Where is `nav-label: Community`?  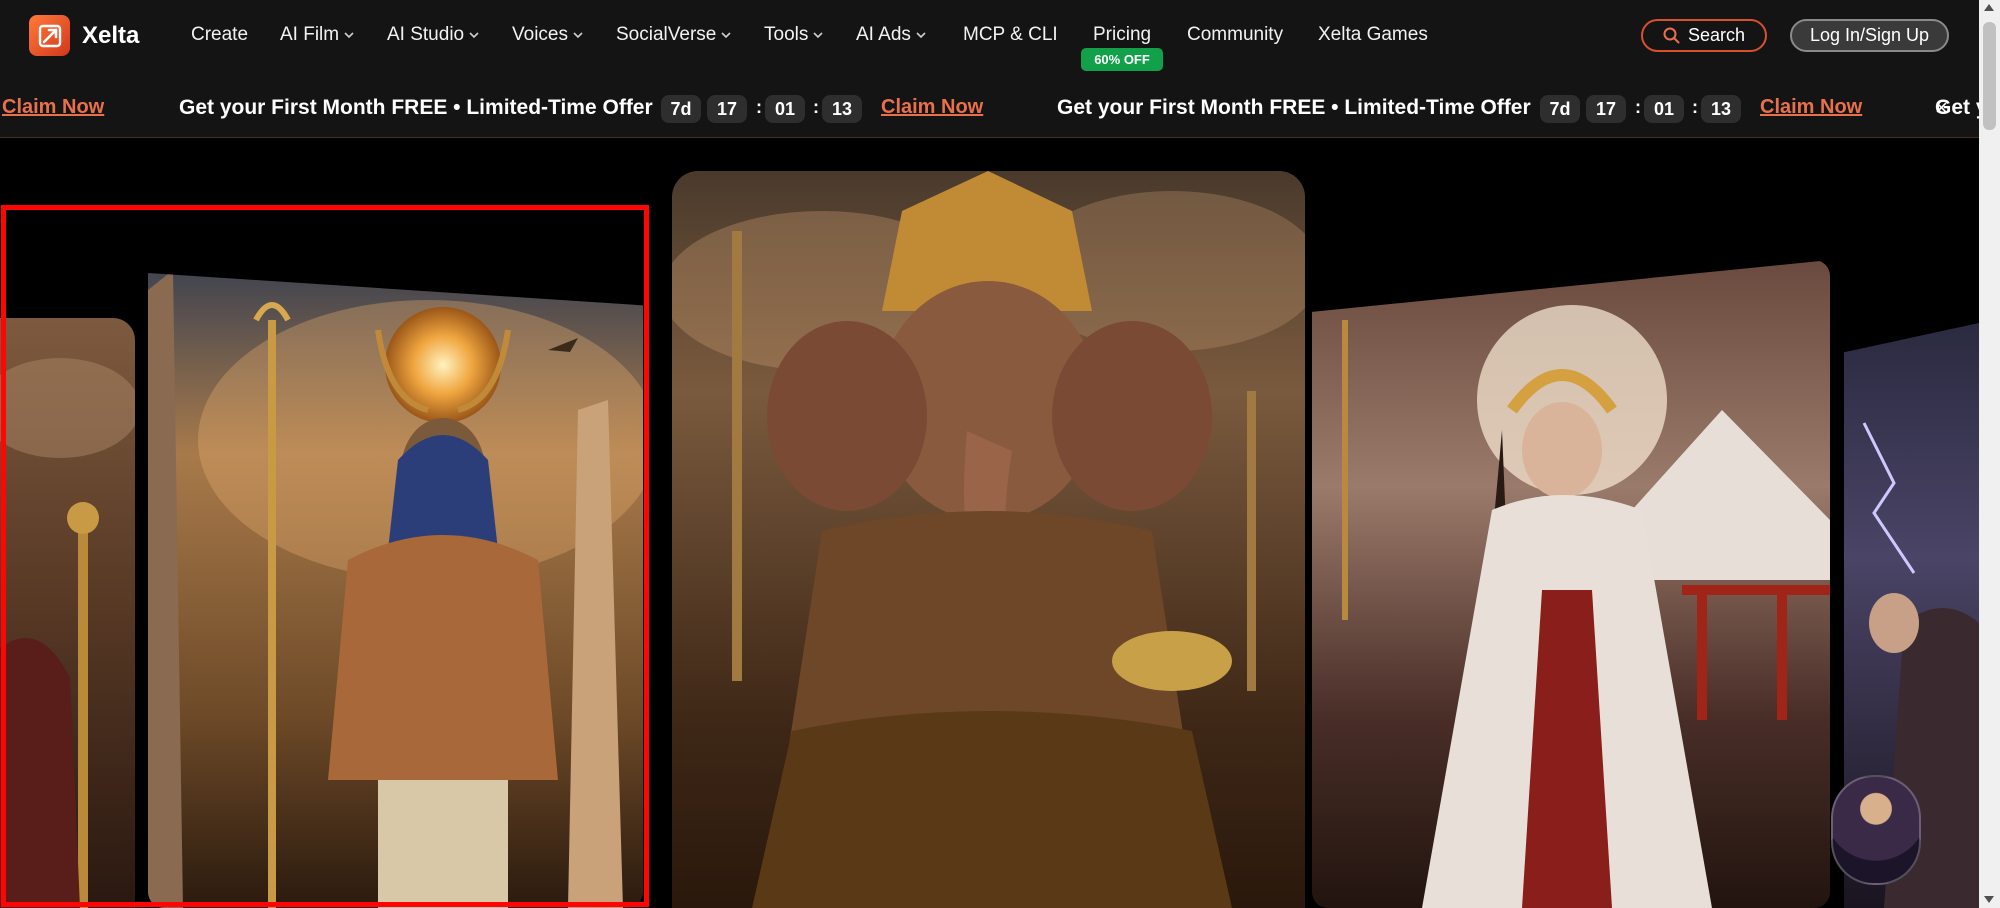
nav-label: Community is located at coordinates (1235, 34).